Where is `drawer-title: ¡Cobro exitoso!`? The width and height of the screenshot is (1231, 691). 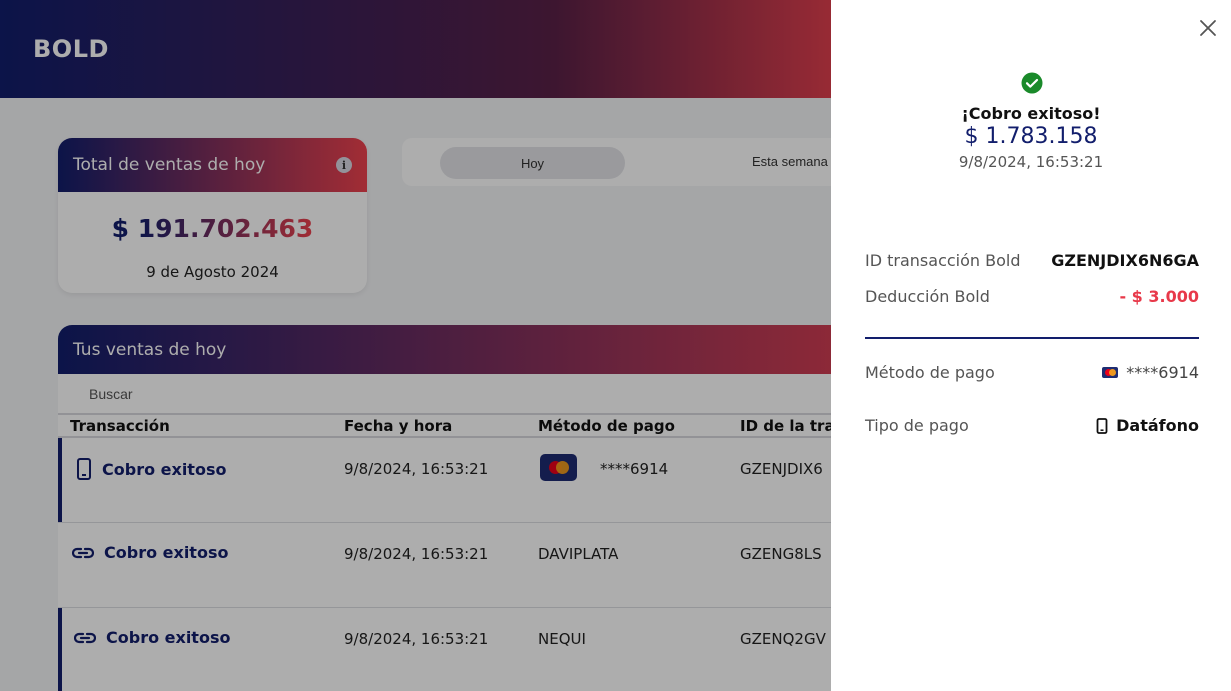 drawer-title: ¡Cobro exitoso! is located at coordinates (1031, 113).